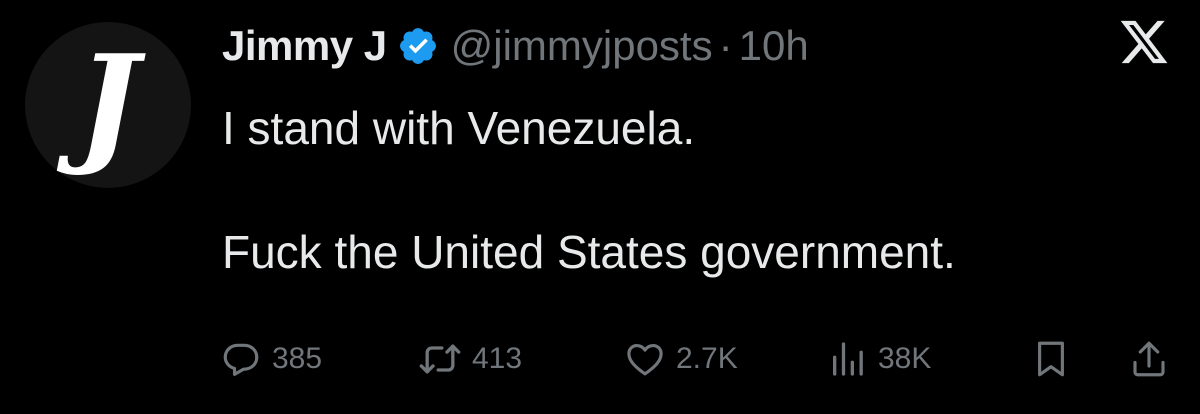 The width and height of the screenshot is (1200, 414). I want to click on tweet-text-line-1: I stand with Venezuela., so click(459, 128).